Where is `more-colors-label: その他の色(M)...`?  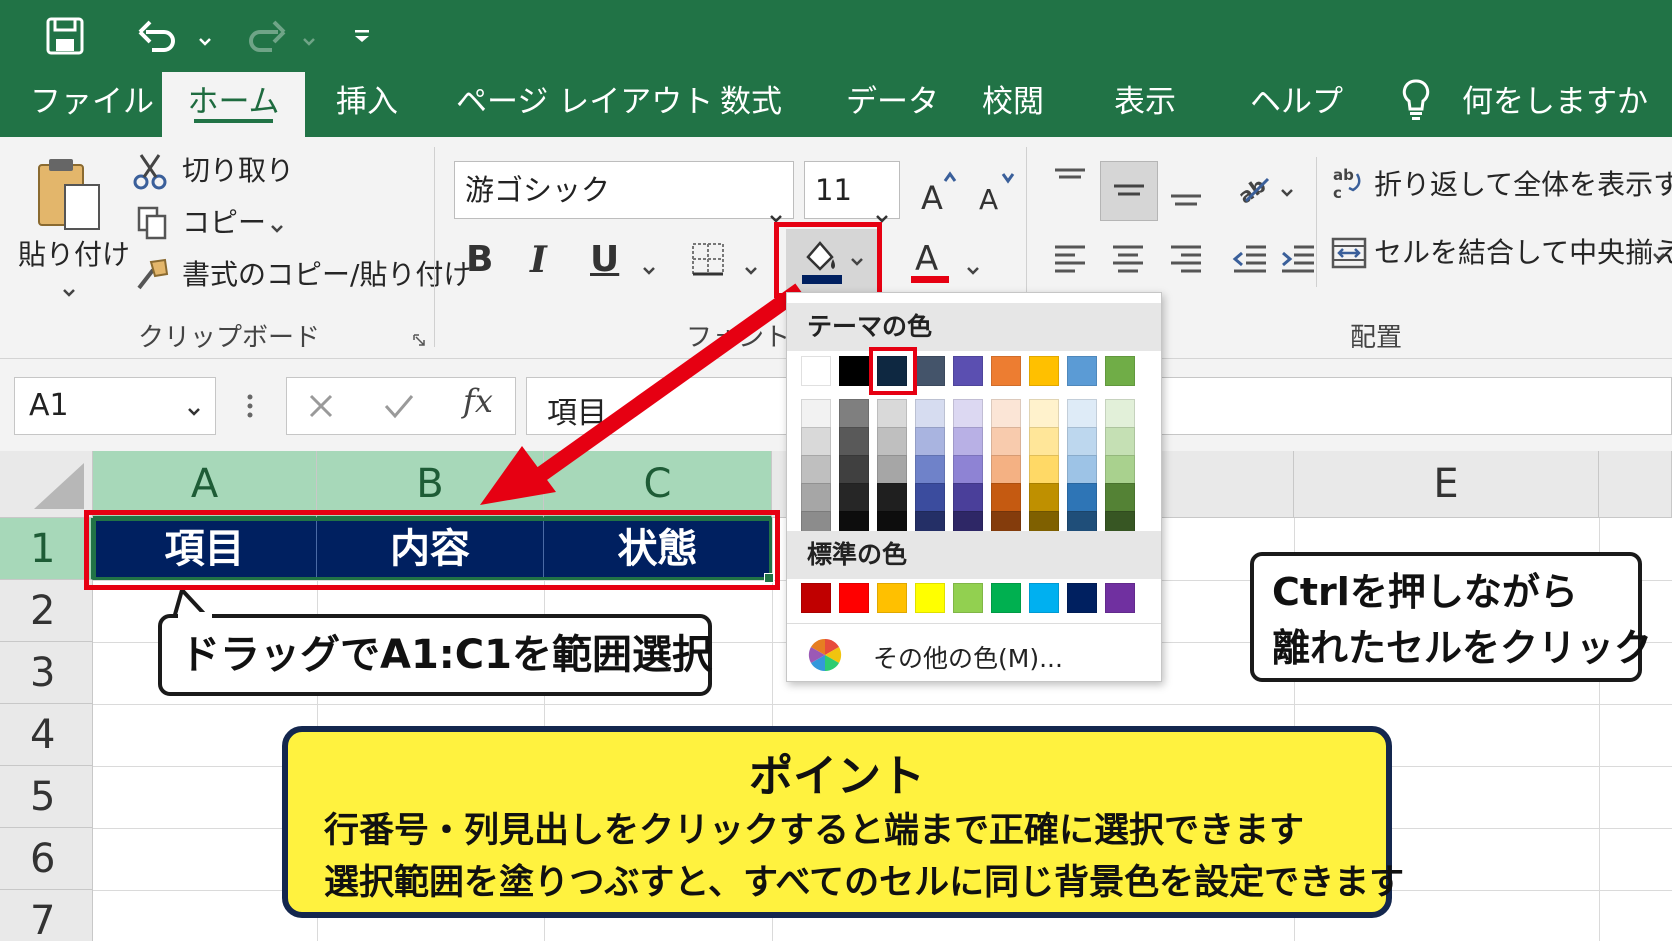 more-colors-label: その他の色(M)... is located at coordinates (968, 658).